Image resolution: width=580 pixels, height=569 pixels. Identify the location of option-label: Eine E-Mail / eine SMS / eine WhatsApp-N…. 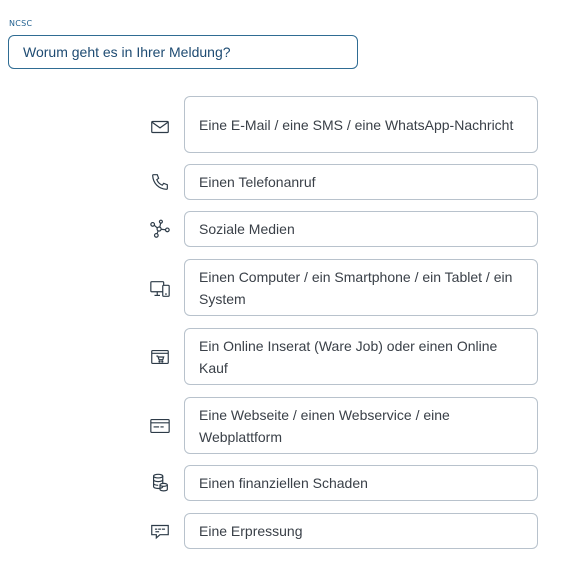
(356, 124).